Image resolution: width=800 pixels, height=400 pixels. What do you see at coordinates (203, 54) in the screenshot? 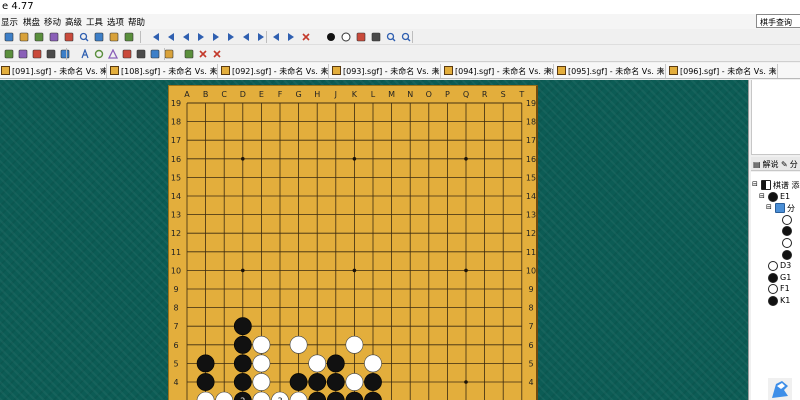
I see `cut-icon` at bounding box center [203, 54].